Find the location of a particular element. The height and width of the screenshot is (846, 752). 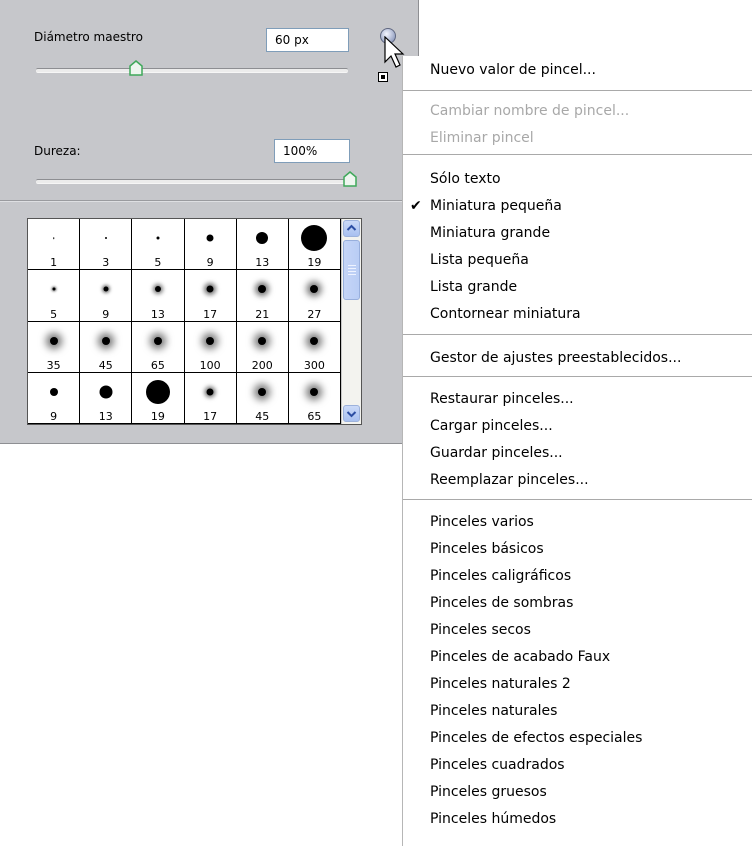

brush-size-label: 3 is located at coordinates (106, 263).